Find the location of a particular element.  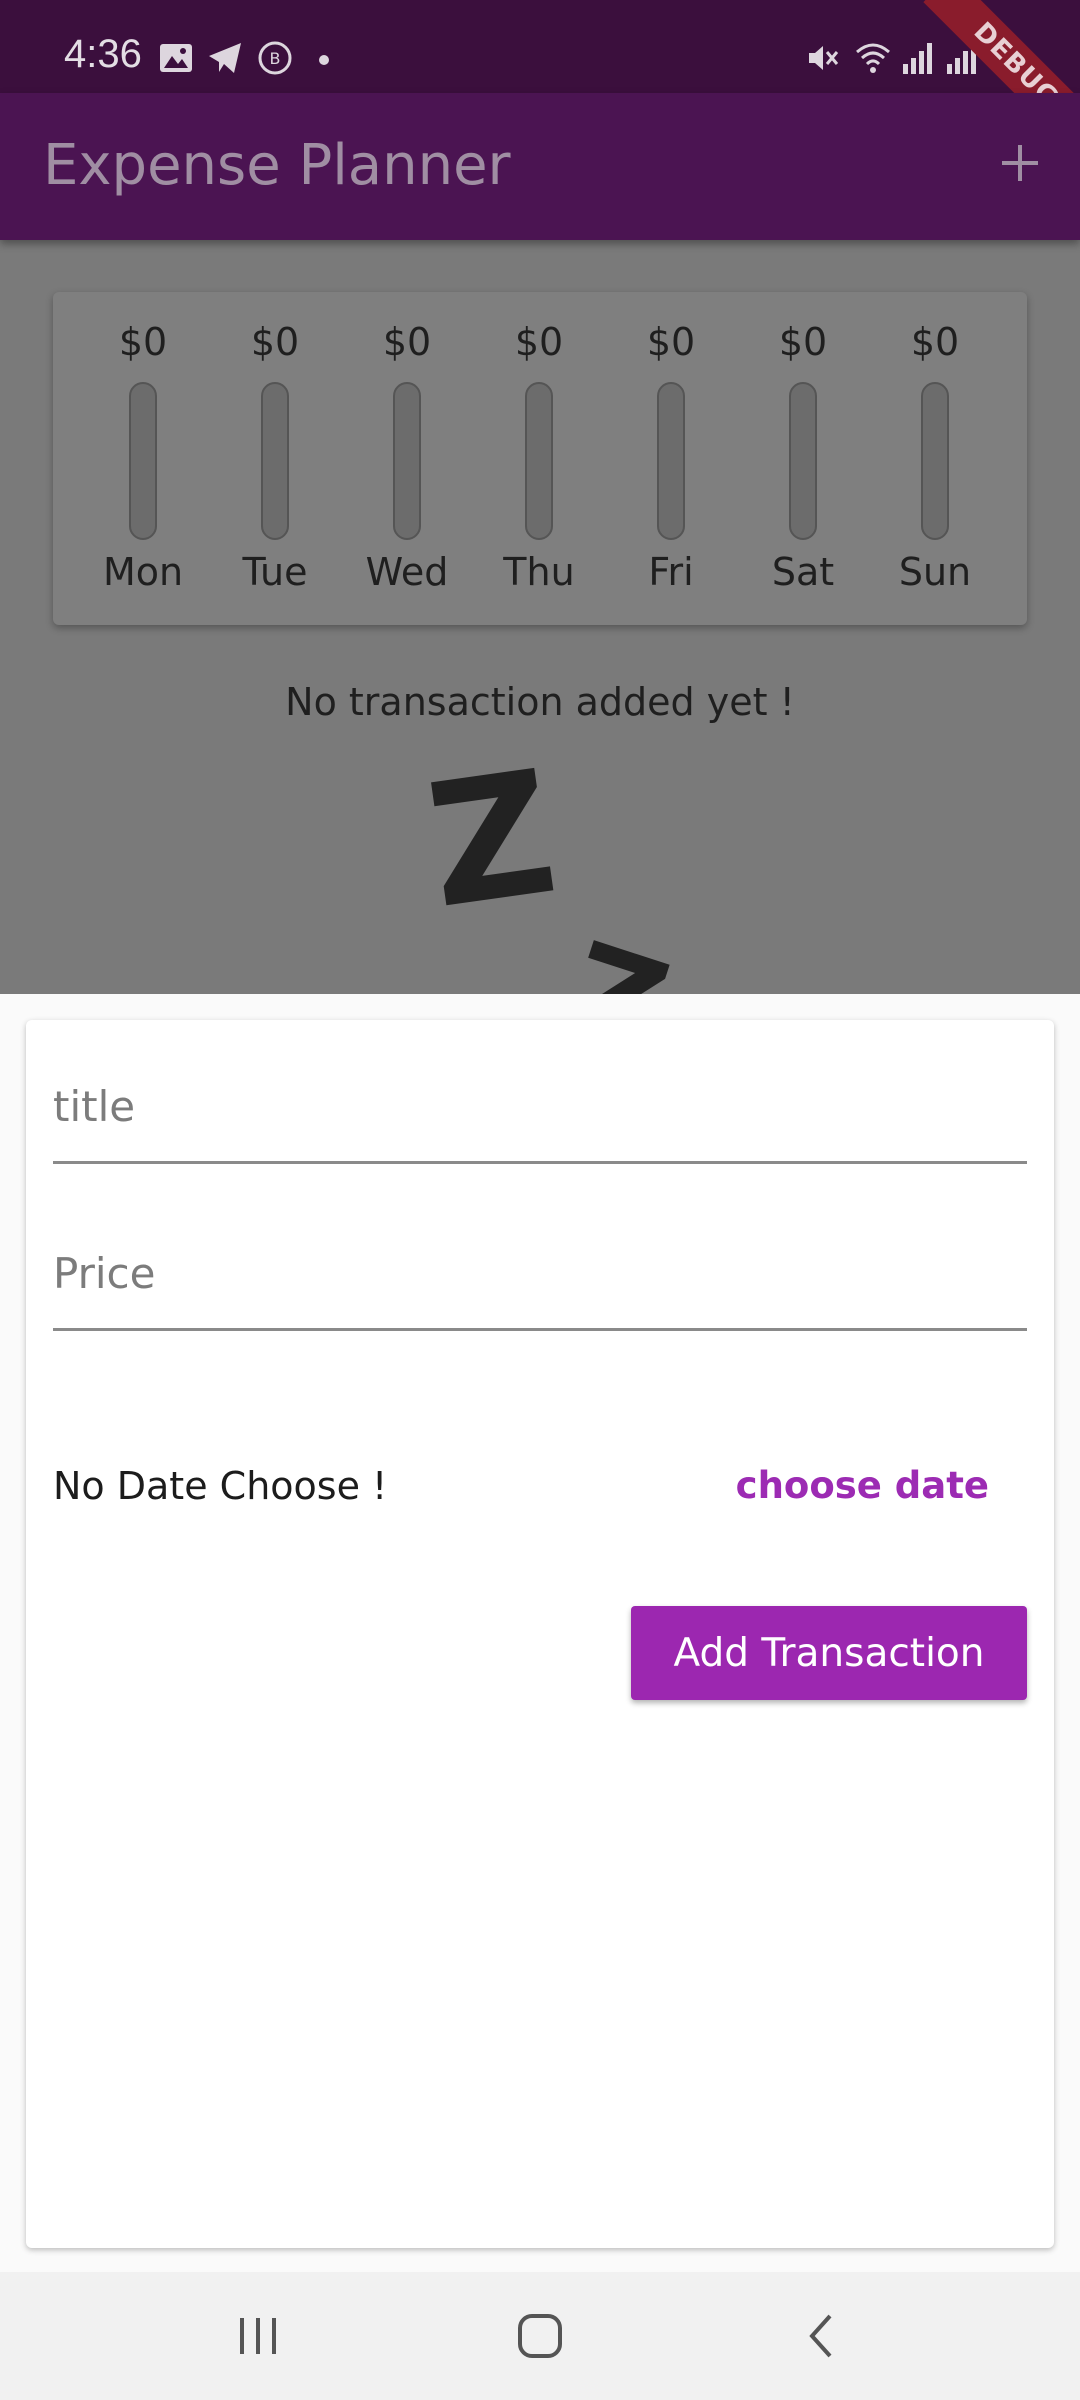

app-bar: Expense Planner is located at coordinates (540, 166).